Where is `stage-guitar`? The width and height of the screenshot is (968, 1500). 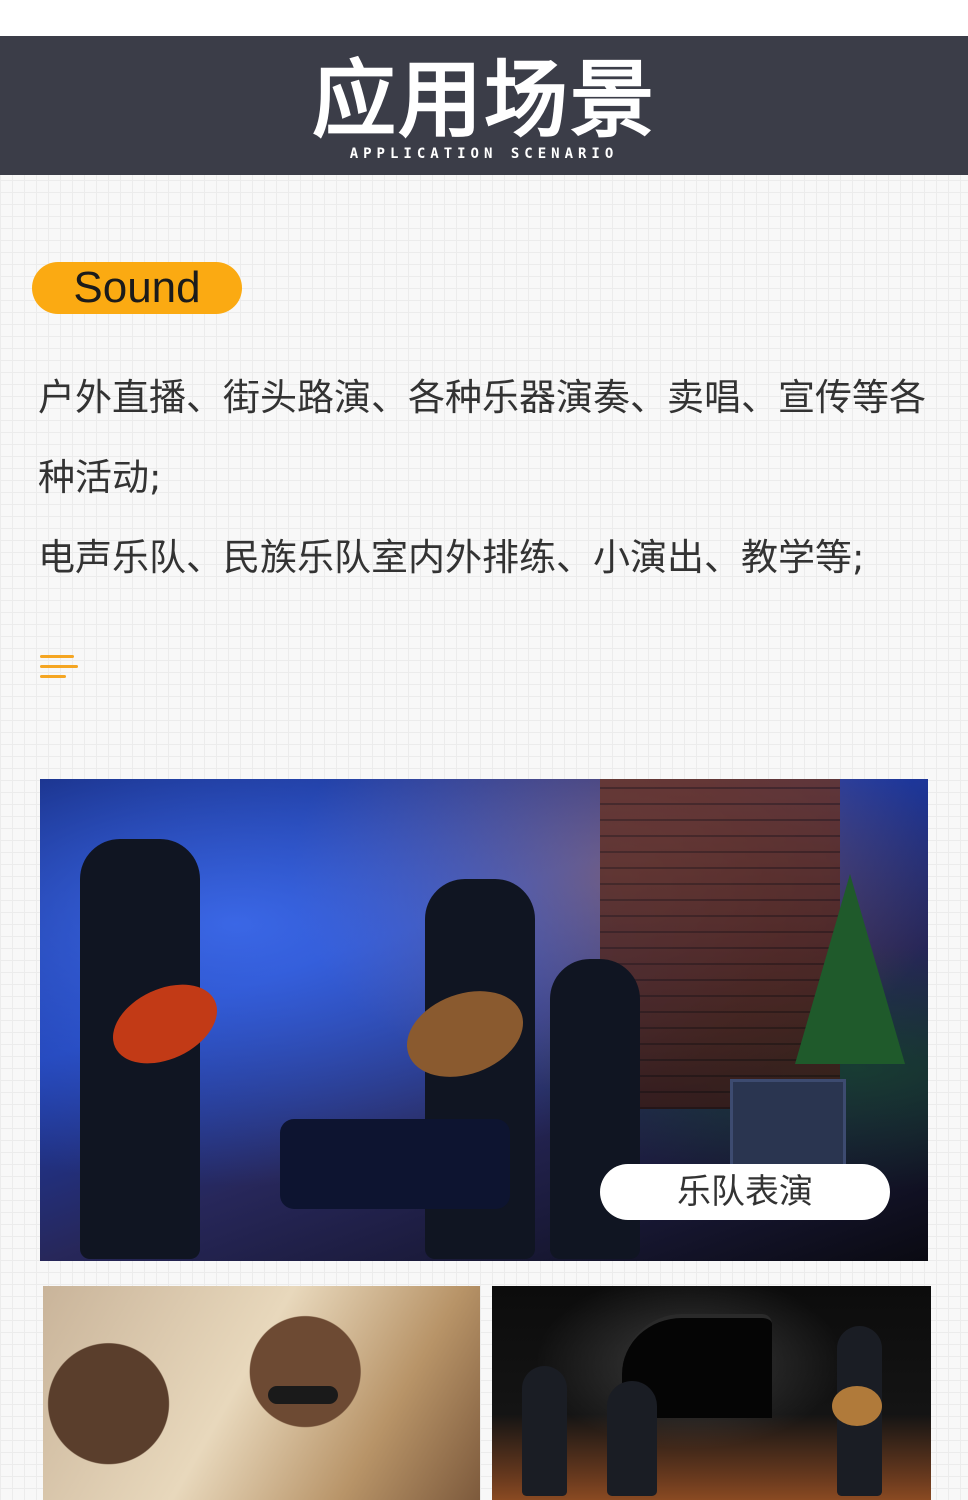
stage-guitar is located at coordinates (857, 1406).